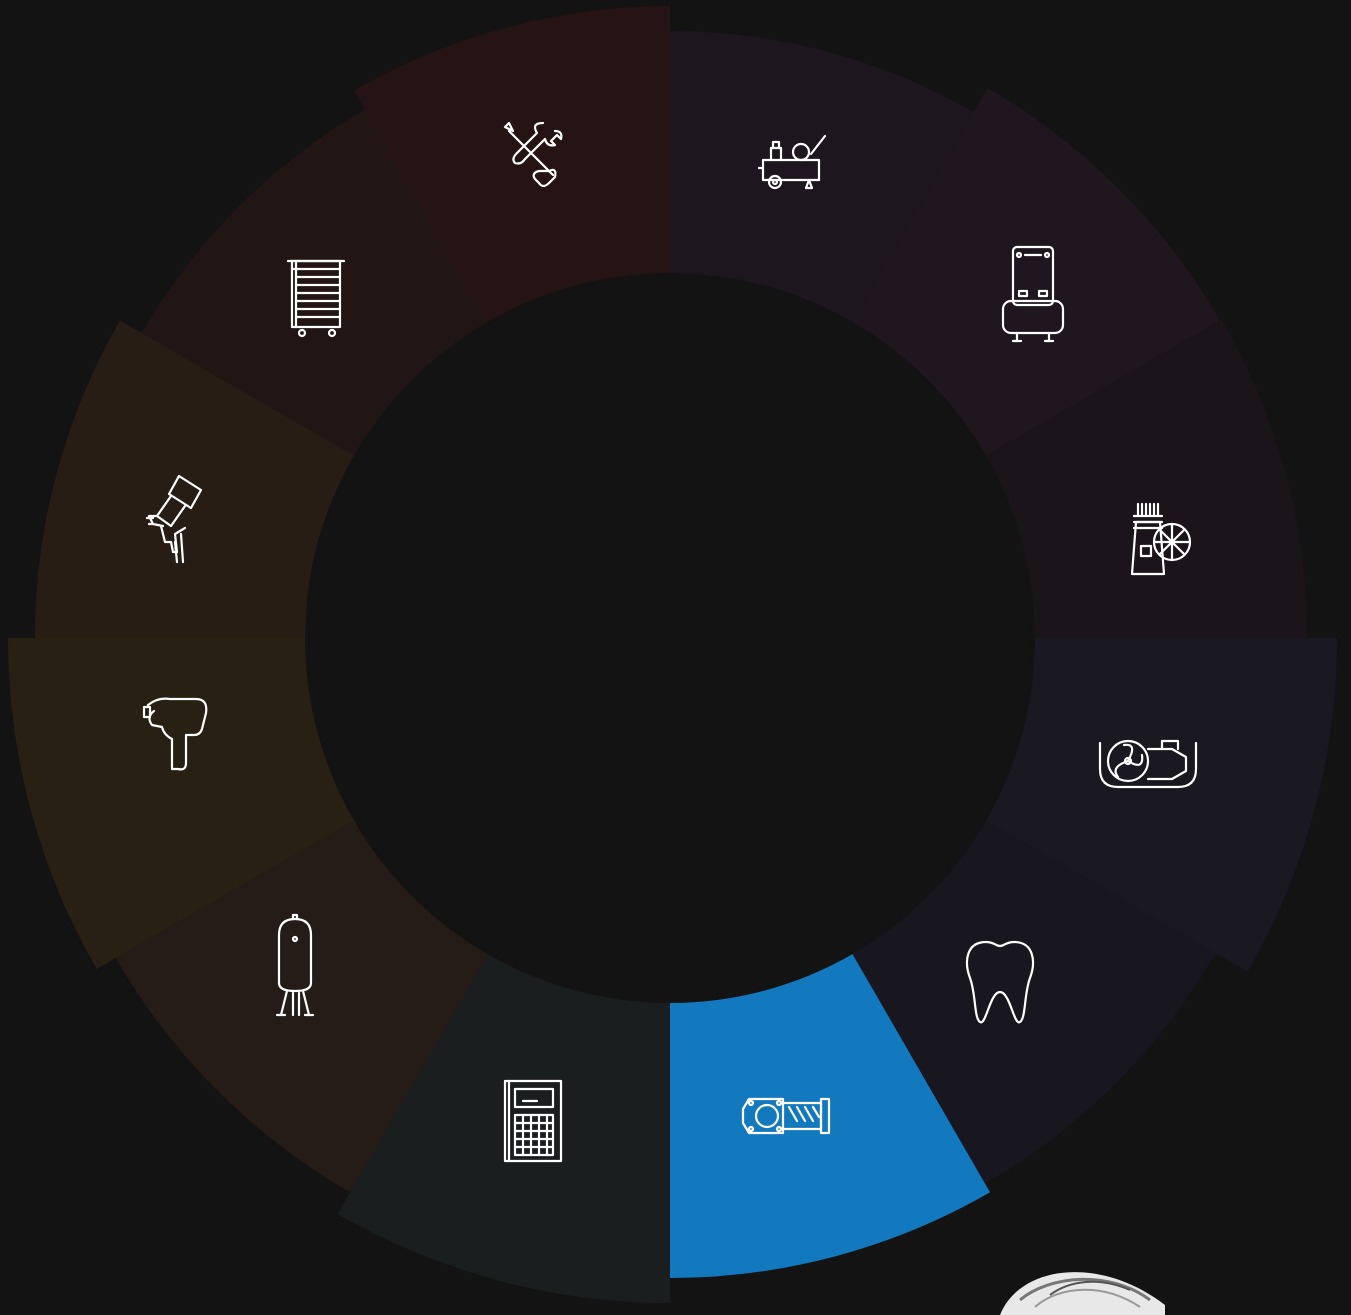 This screenshot has height=1315, width=1351. What do you see at coordinates (1090, 1285) in the screenshot?
I see `product-photo` at bounding box center [1090, 1285].